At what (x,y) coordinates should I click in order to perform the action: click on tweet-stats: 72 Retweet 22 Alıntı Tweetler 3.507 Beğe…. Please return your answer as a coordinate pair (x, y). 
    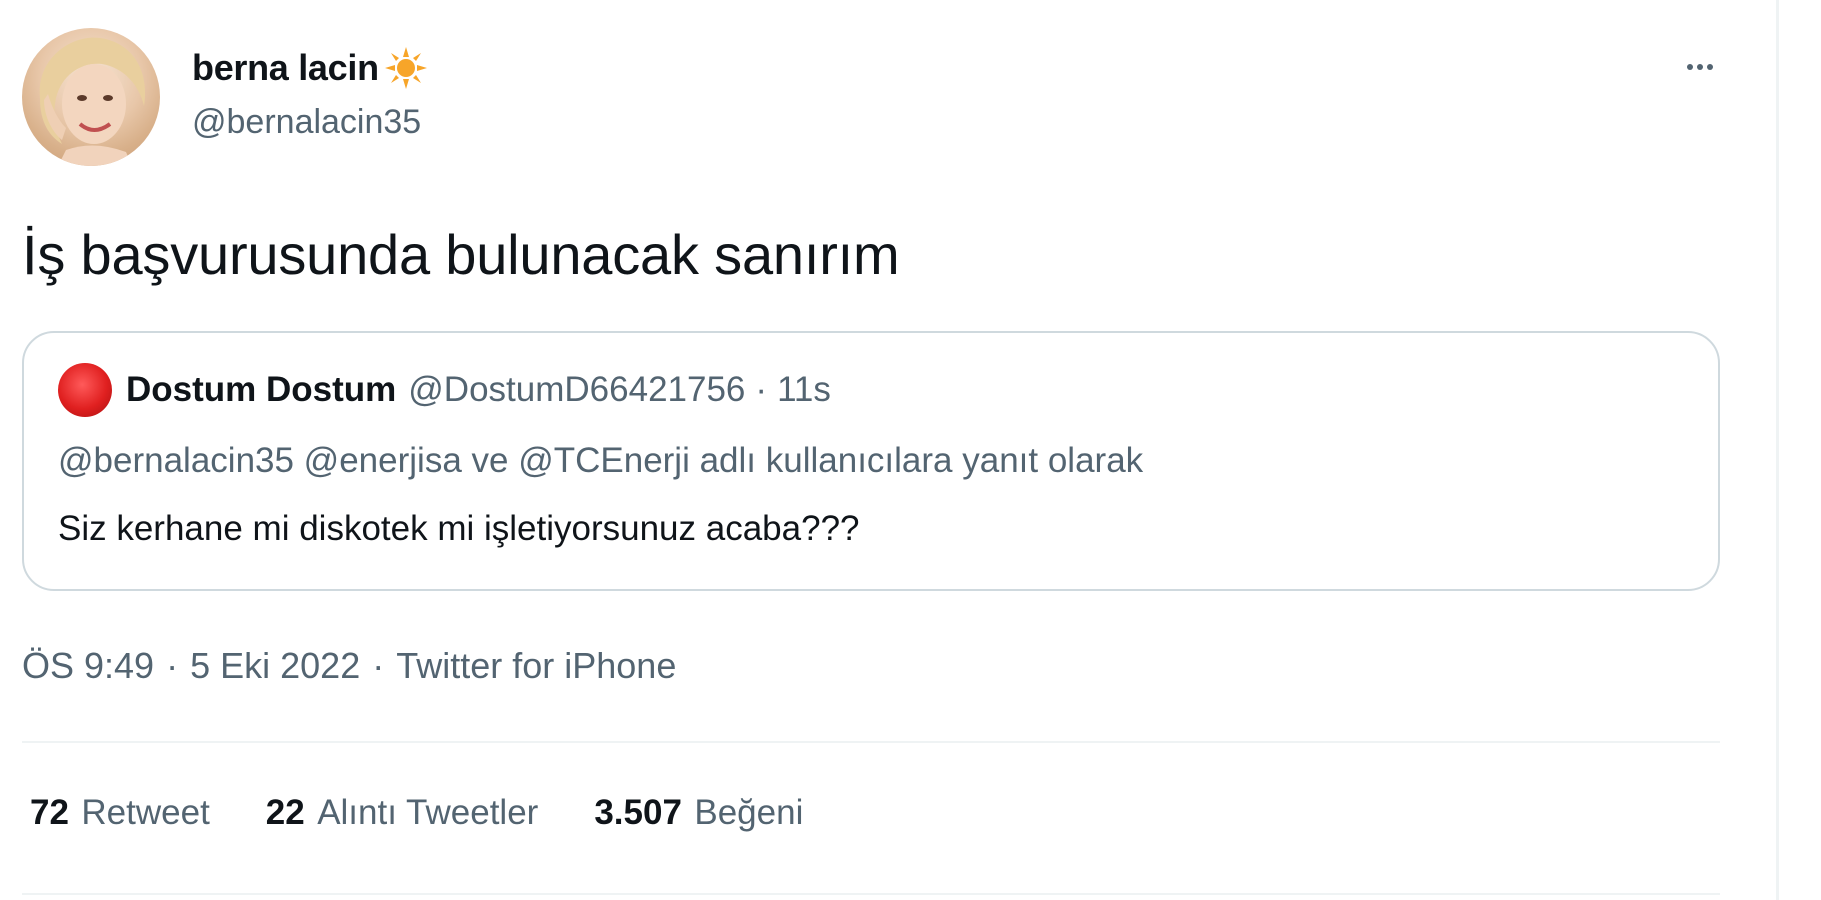
    Looking at the image, I should click on (444, 813).